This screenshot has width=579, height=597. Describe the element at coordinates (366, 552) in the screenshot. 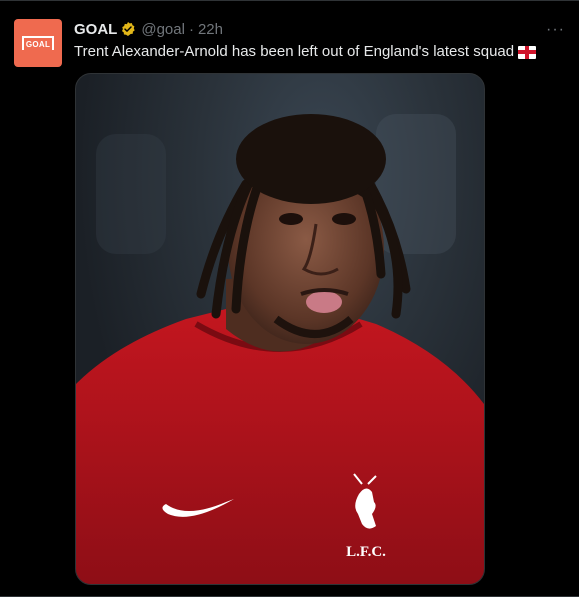

I see `crest-text: L.F.C.` at that location.